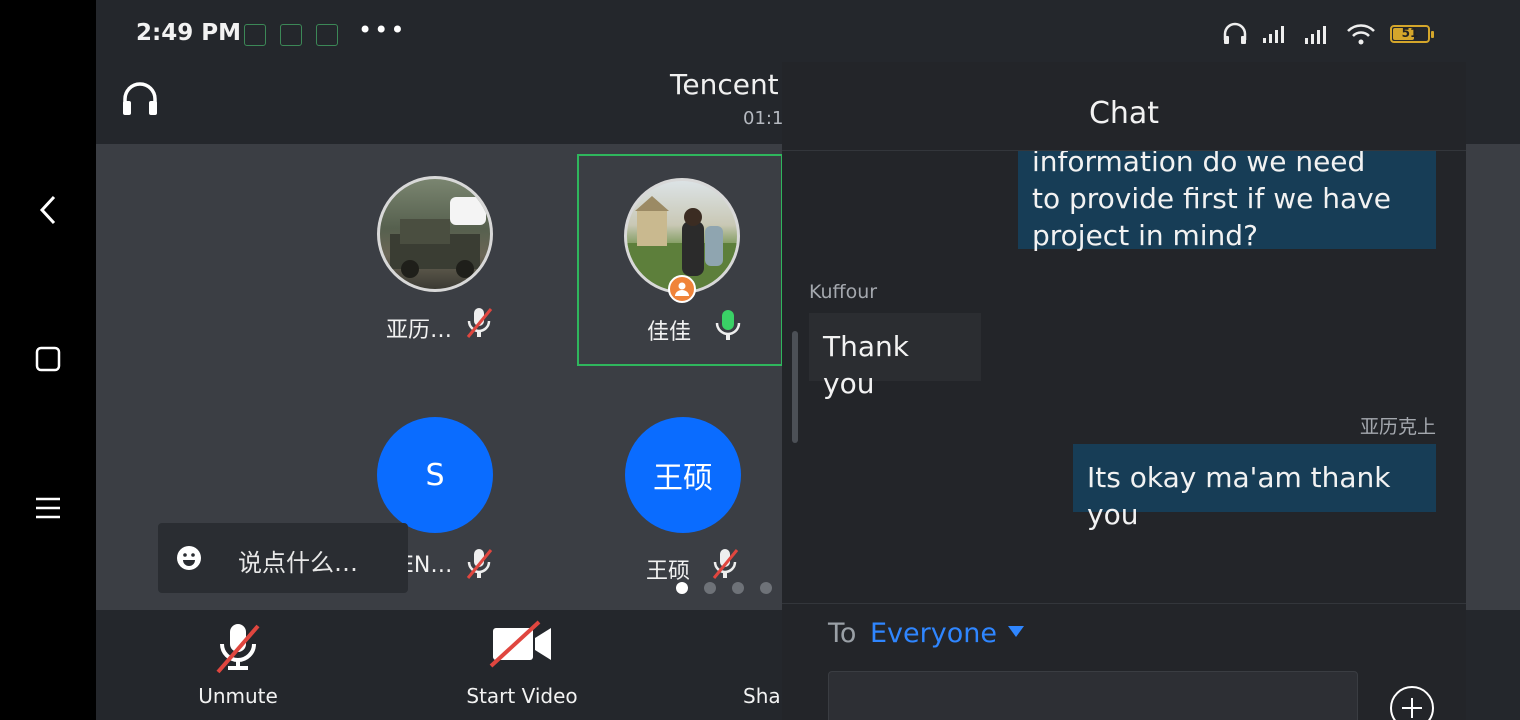 This screenshot has width=1520, height=720. Describe the element at coordinates (1328, 34) in the screenshot. I see `status-indicators: 51` at that location.